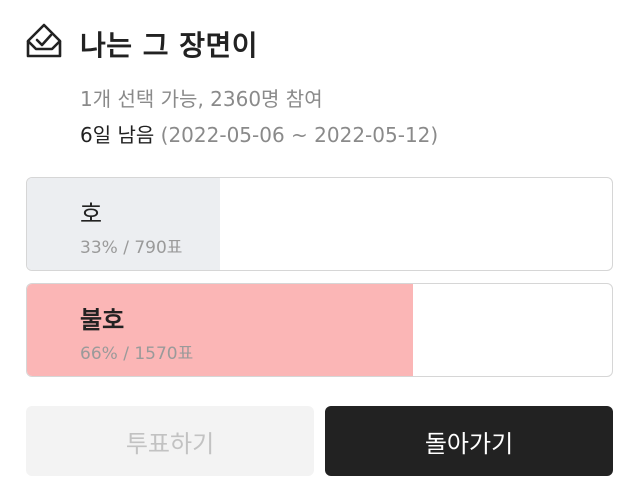 The width and height of the screenshot is (628, 497). What do you see at coordinates (299, 135) in the screenshot?
I see `date-range: (2022-05-06 ~ 2022-05-12)` at bounding box center [299, 135].